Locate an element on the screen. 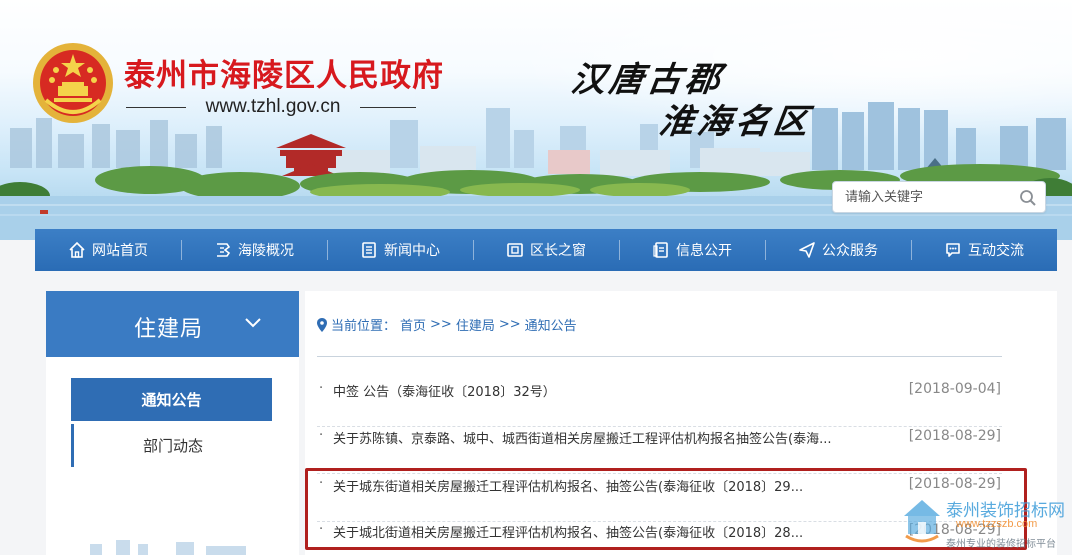 Image resolution: width=1072 pixels, height=555 pixels. nav-item-district-chief: 区长之窗 is located at coordinates (546, 250).